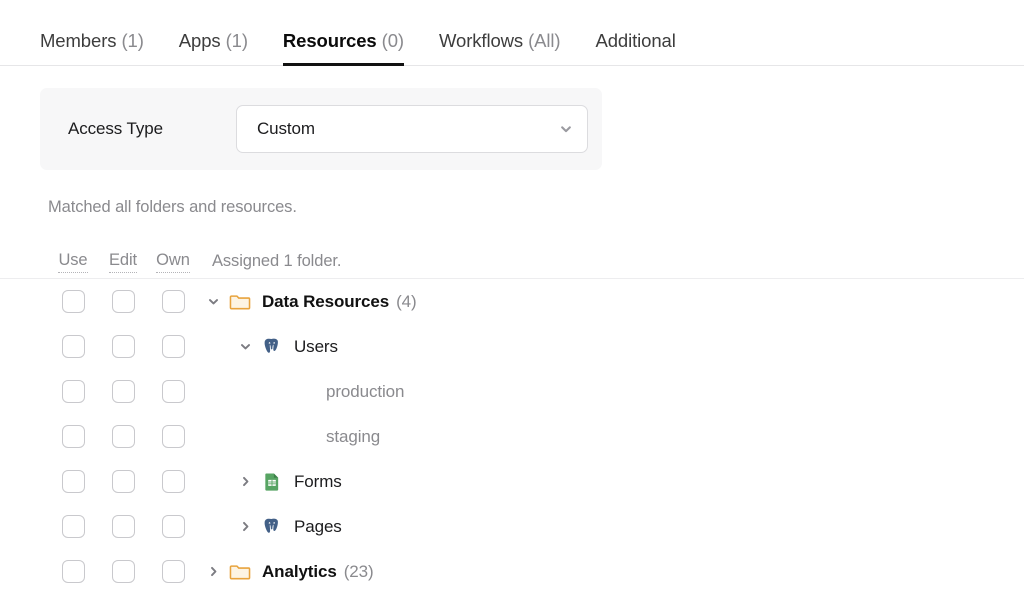  Describe the element at coordinates (481, 40) in the screenshot. I see `tab-label: Workflows` at that location.